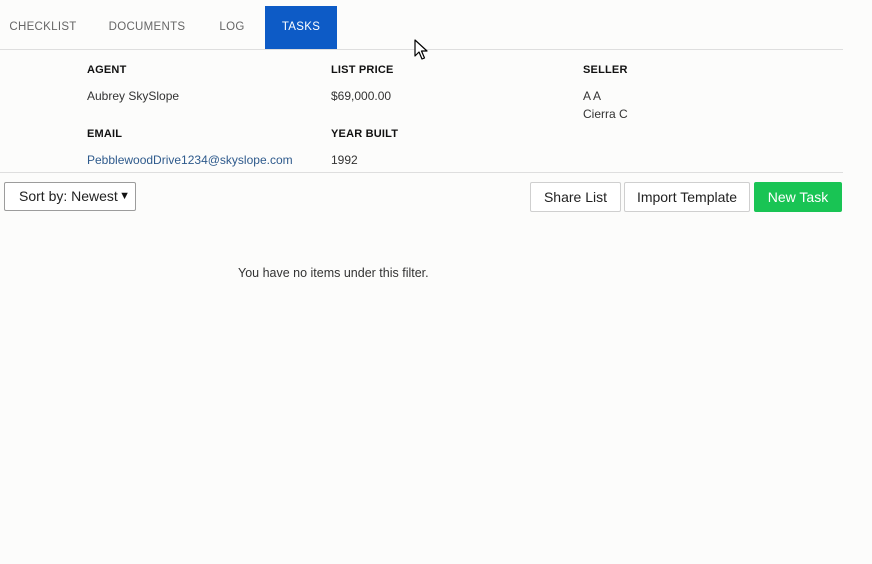  I want to click on share-list-button: Share List, so click(575, 197).